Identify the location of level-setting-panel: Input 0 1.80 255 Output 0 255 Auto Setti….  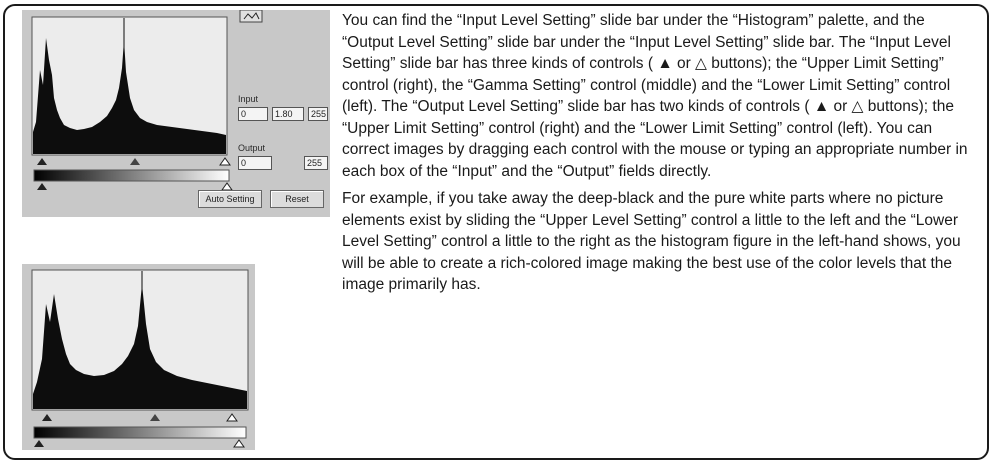
(176, 113).